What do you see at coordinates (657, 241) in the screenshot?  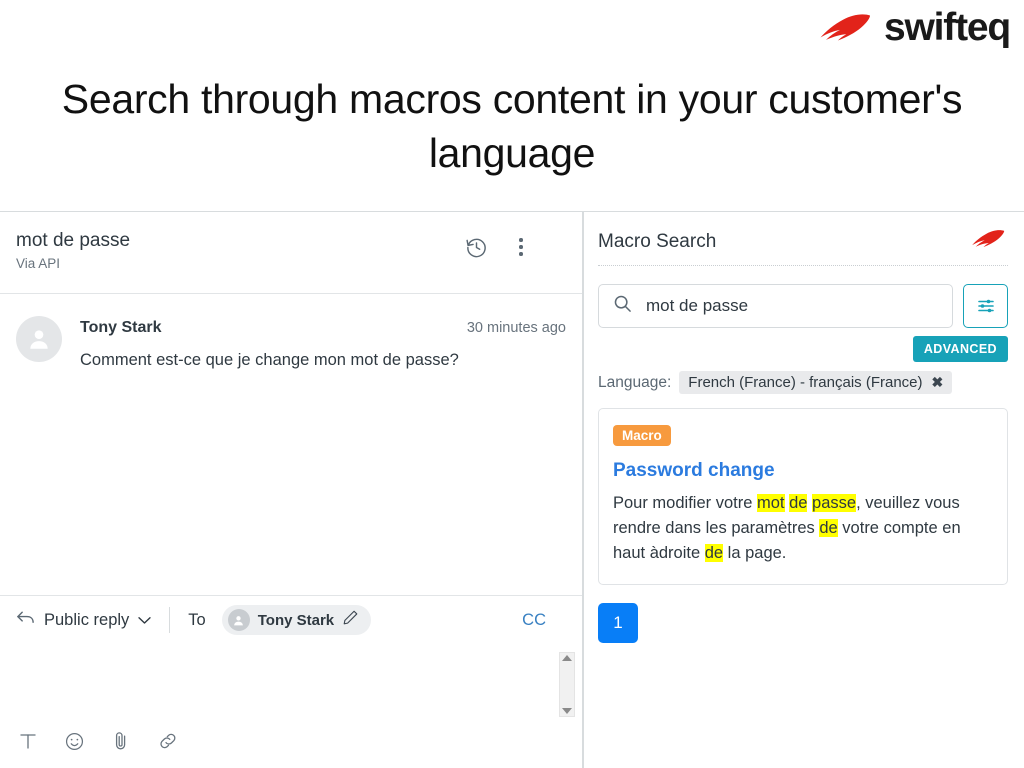 I see `macro-search-title: Macro Search` at bounding box center [657, 241].